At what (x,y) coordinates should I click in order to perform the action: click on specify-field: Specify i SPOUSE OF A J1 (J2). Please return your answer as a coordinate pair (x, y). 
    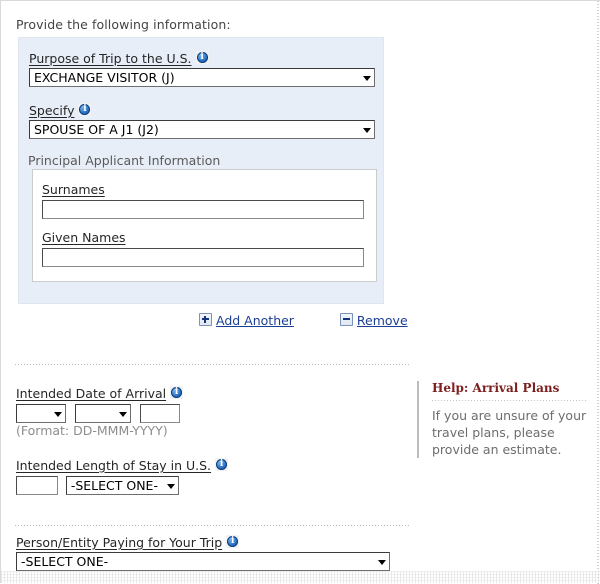
    Looking at the image, I should click on (202, 121).